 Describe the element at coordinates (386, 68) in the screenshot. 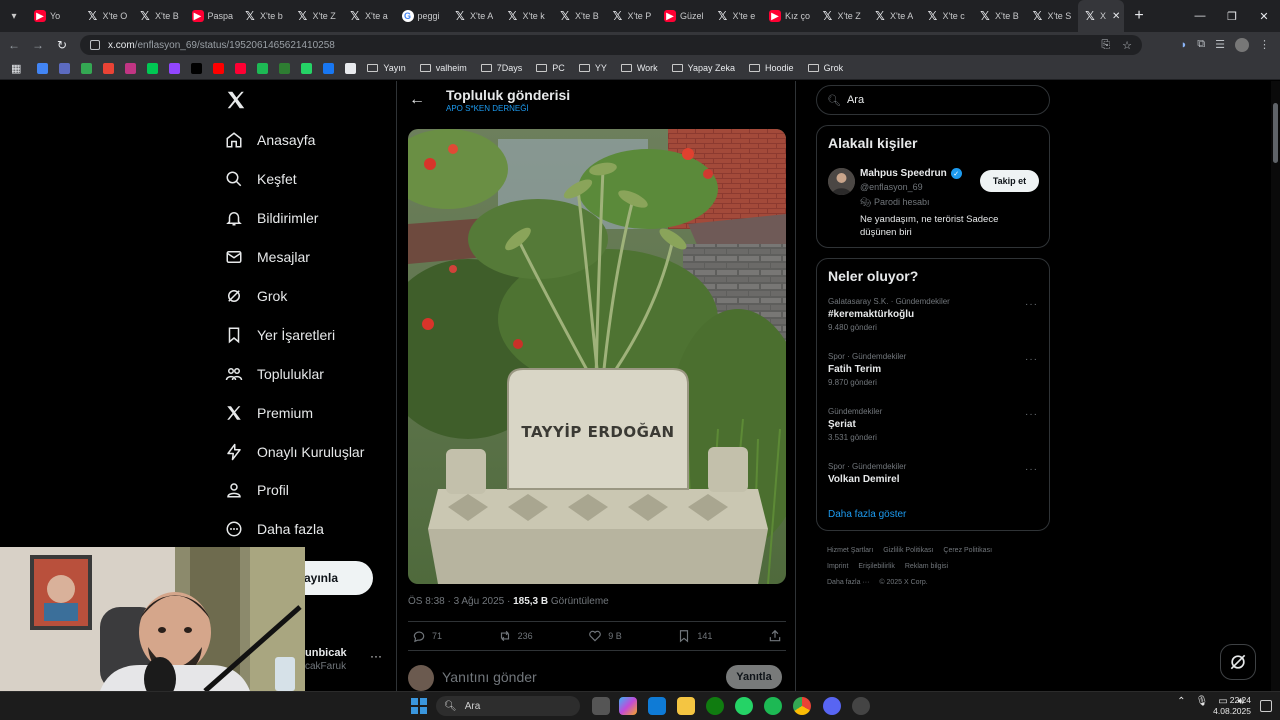

I see `bookmark-item: Yayın` at that location.